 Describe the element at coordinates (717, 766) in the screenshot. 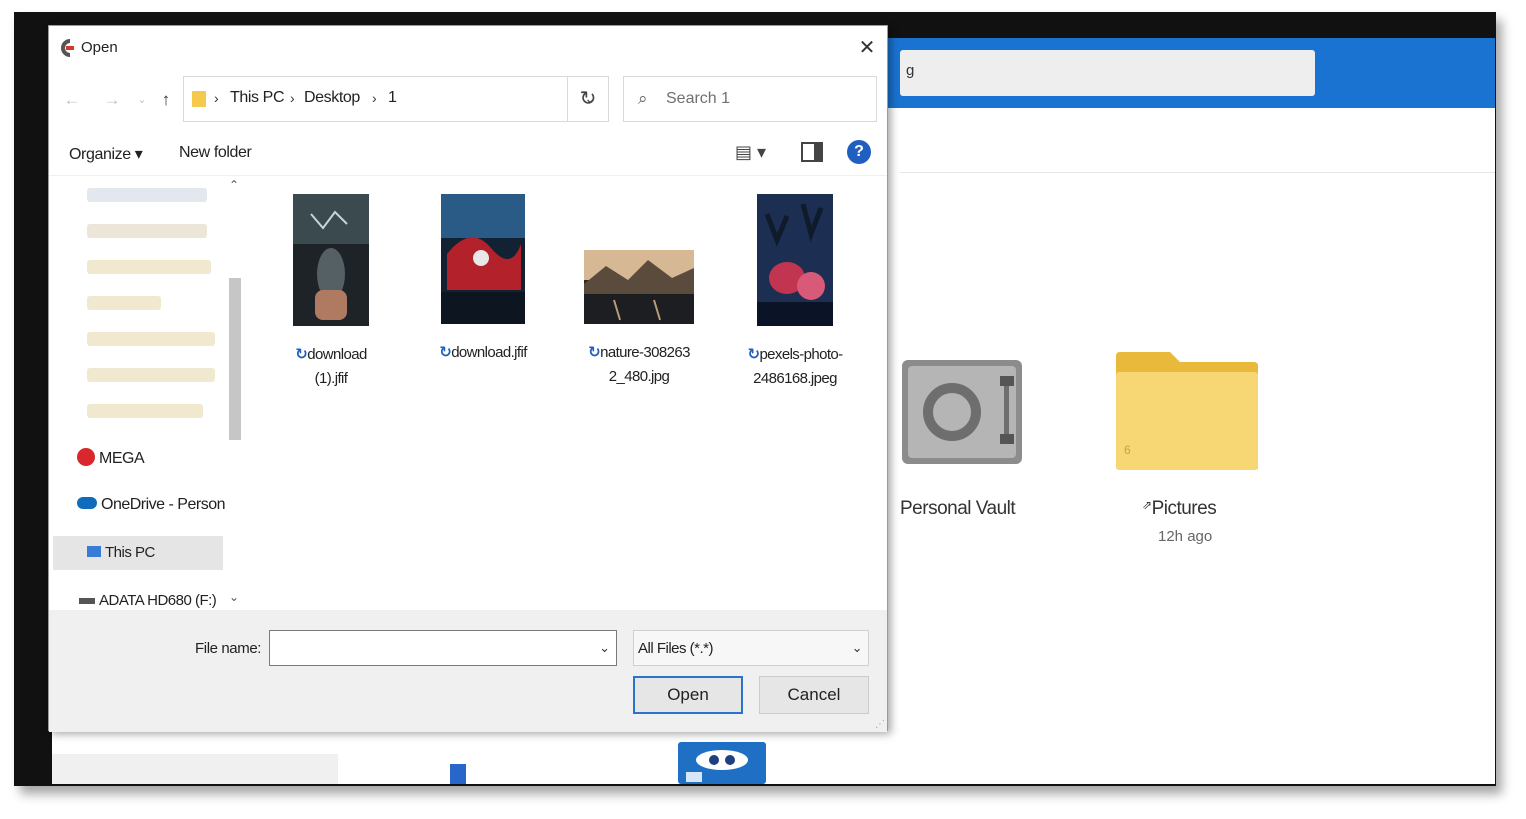

I see `app-thumbnail-icon` at that location.